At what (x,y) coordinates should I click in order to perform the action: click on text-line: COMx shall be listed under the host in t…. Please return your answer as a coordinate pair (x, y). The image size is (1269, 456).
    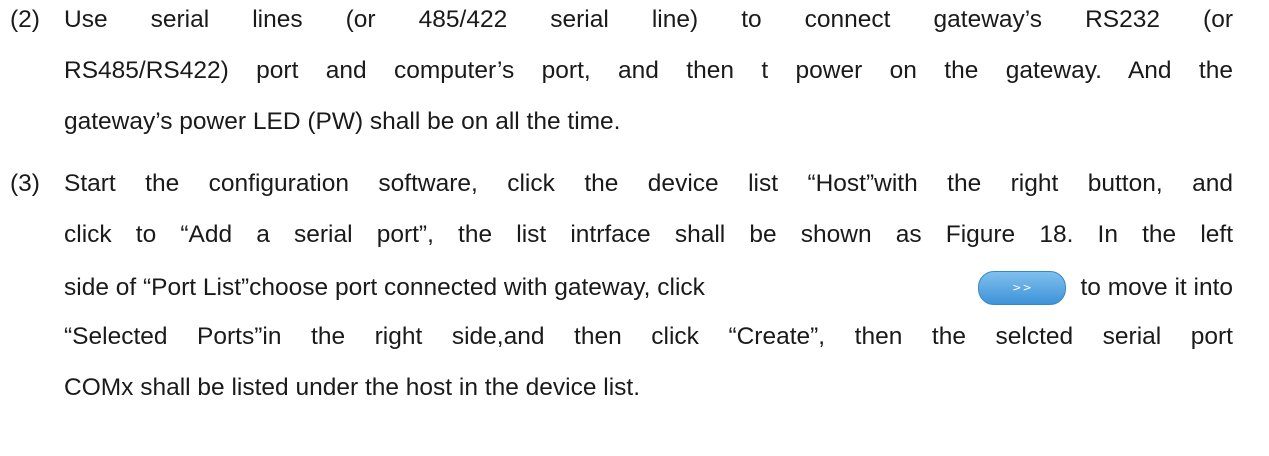
    Looking at the image, I should click on (352, 387).